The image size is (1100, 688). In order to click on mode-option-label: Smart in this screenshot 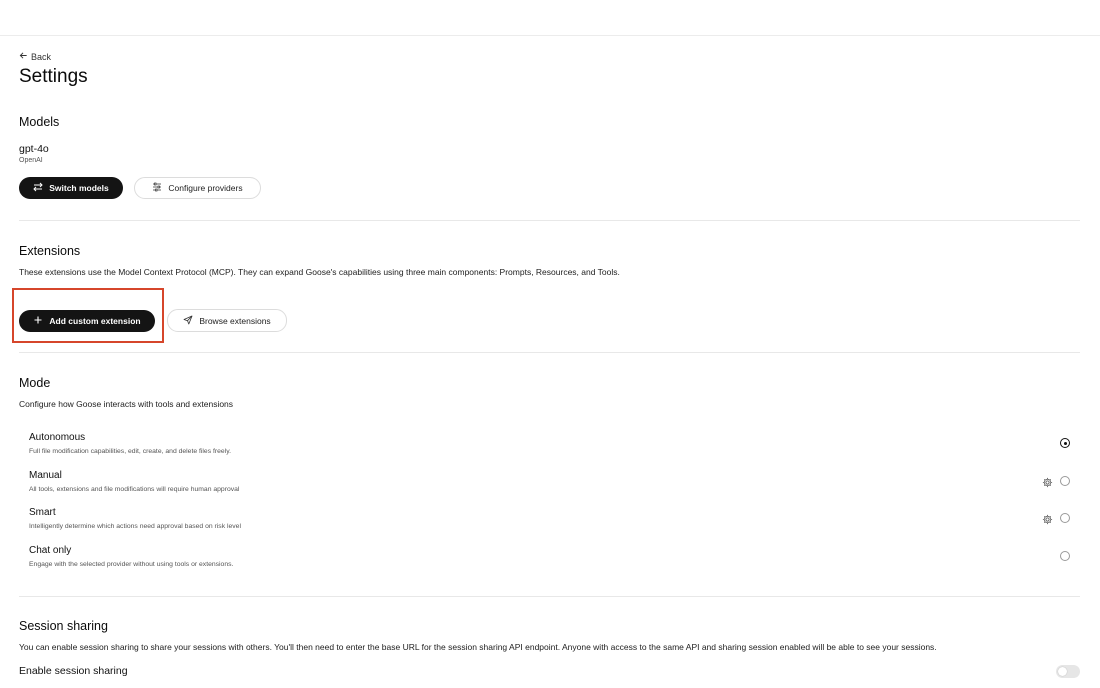, I will do `click(42, 512)`.